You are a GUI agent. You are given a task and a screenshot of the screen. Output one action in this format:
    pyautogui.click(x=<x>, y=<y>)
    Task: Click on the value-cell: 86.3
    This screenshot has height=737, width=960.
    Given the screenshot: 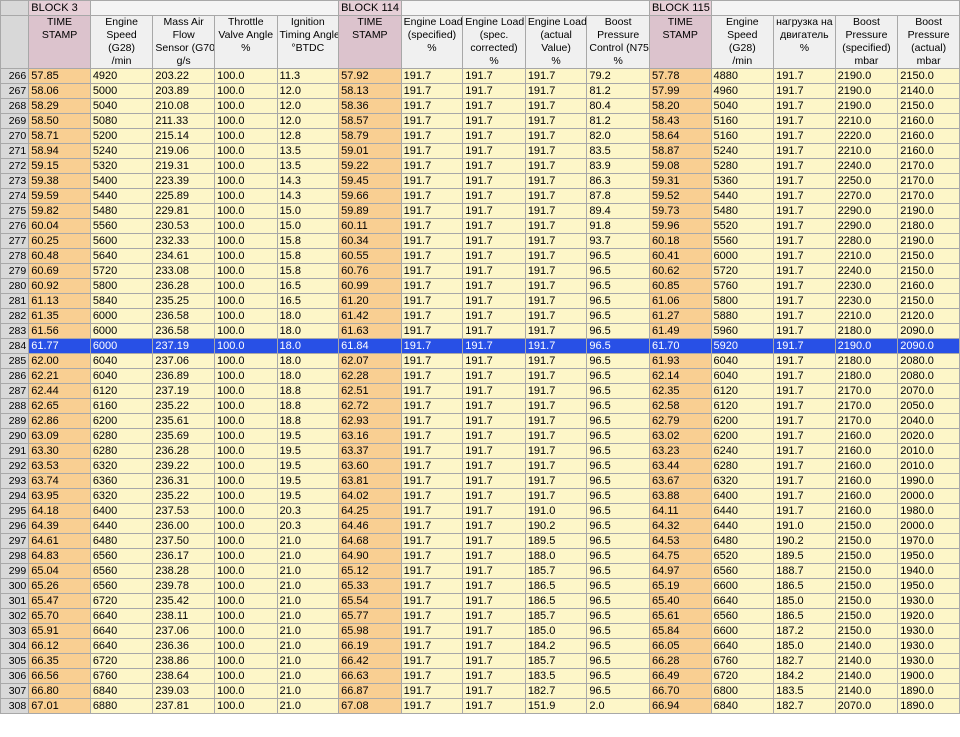 What is the action you would take?
    pyautogui.click(x=618, y=181)
    